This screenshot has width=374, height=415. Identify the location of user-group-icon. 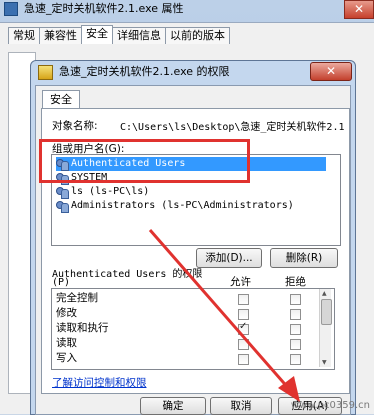
(62, 206).